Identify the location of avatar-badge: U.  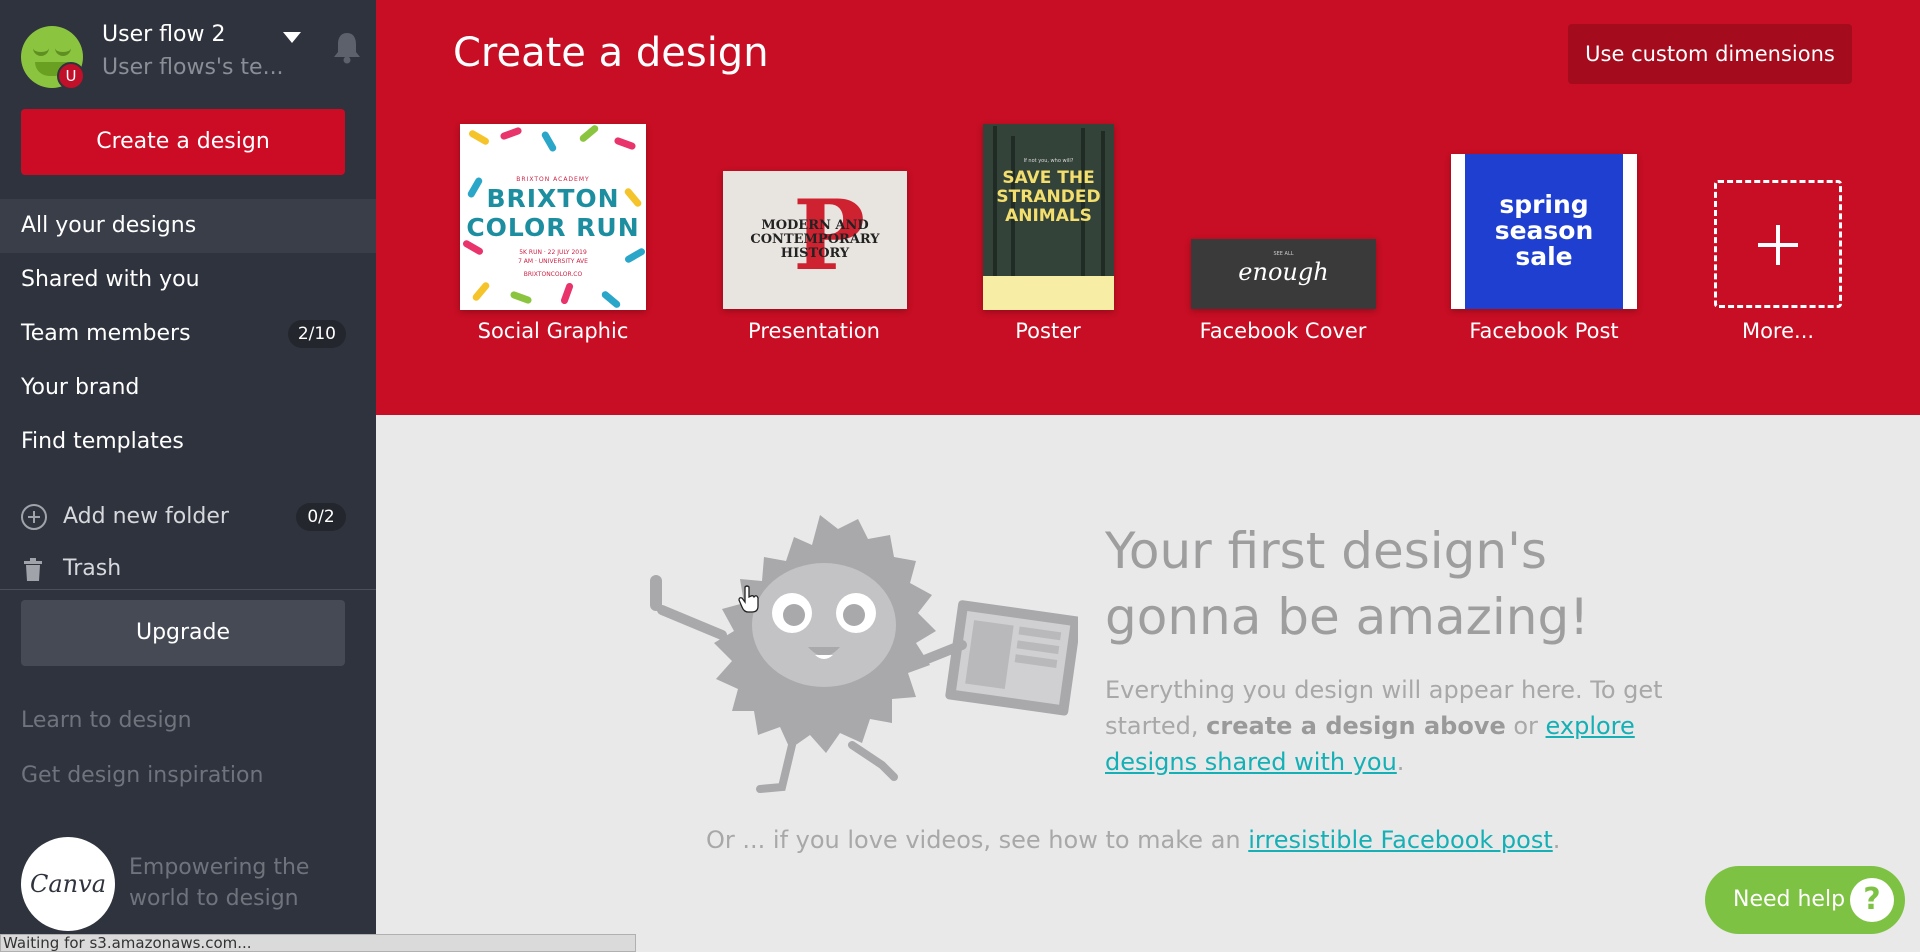
(71, 76).